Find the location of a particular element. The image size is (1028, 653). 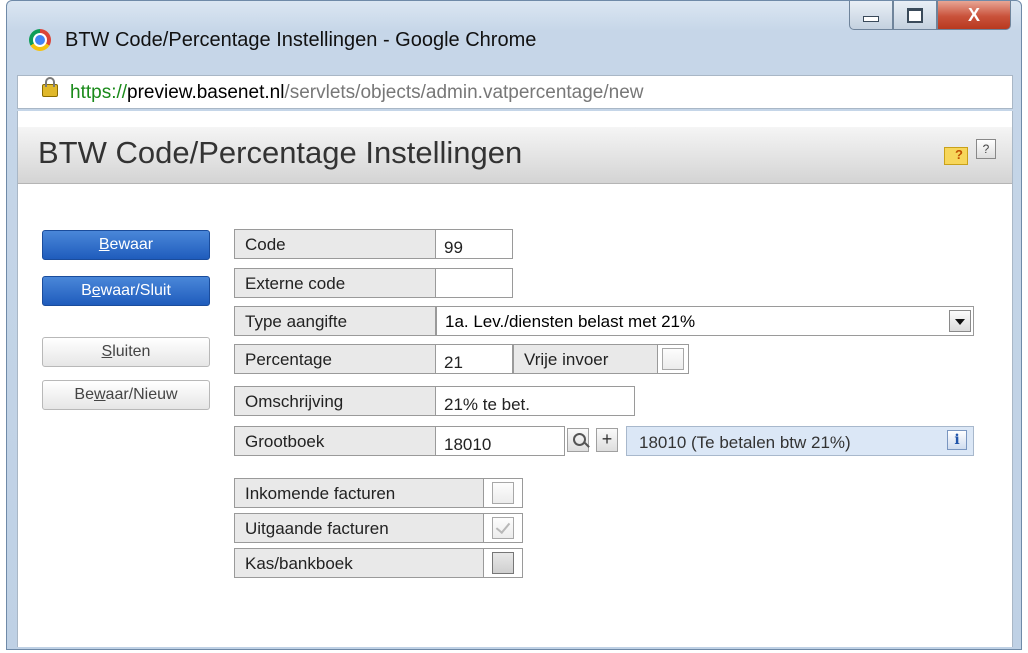

save-close-accesskey: e is located at coordinates (96, 290).